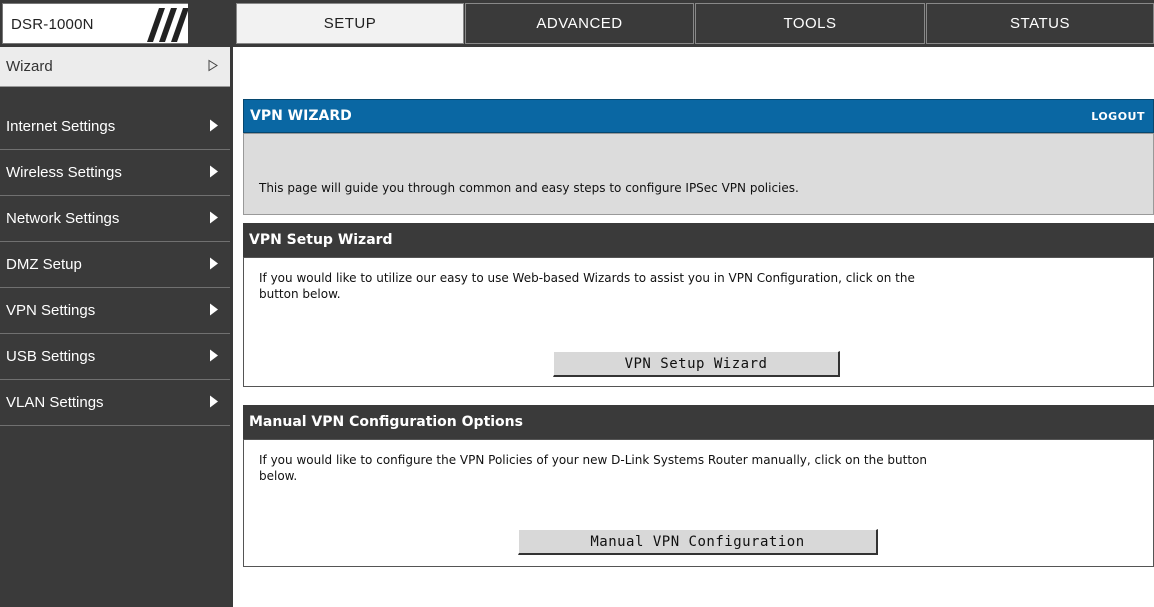 The width and height of the screenshot is (1154, 607). Describe the element at coordinates (115, 403) in the screenshot. I see `sidebar-item-vlan-settings: VLAN Settings` at that location.